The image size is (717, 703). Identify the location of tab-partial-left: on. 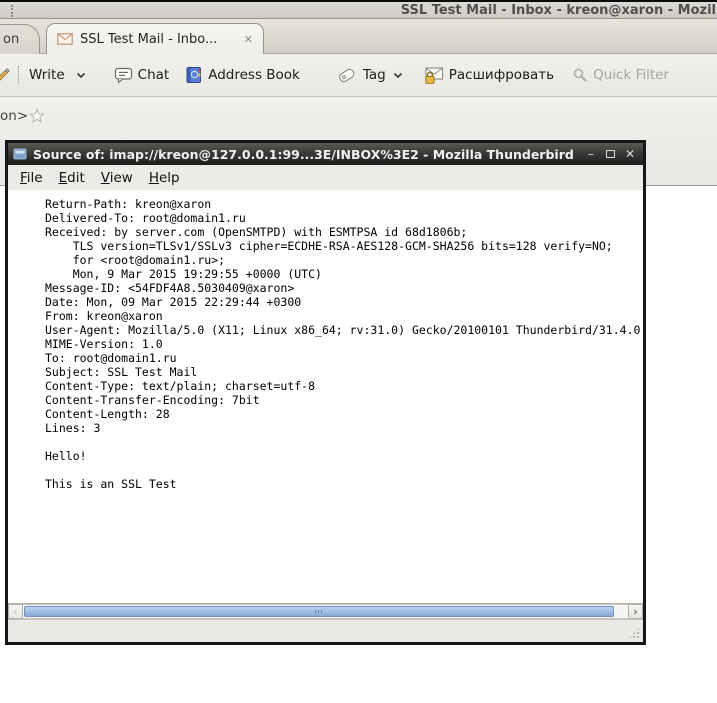
(20, 39).